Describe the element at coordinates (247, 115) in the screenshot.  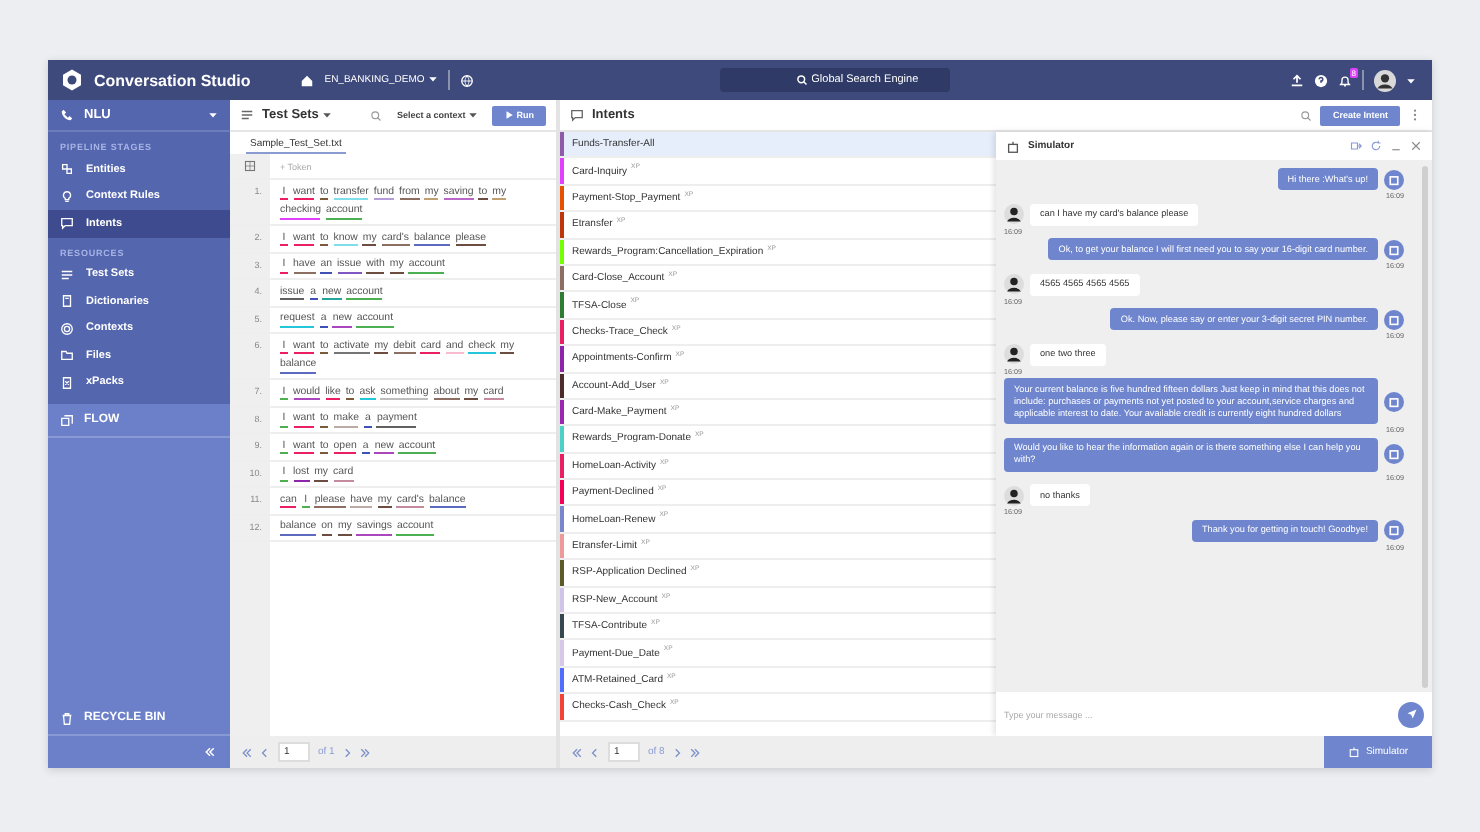
I see `list-icon` at that location.